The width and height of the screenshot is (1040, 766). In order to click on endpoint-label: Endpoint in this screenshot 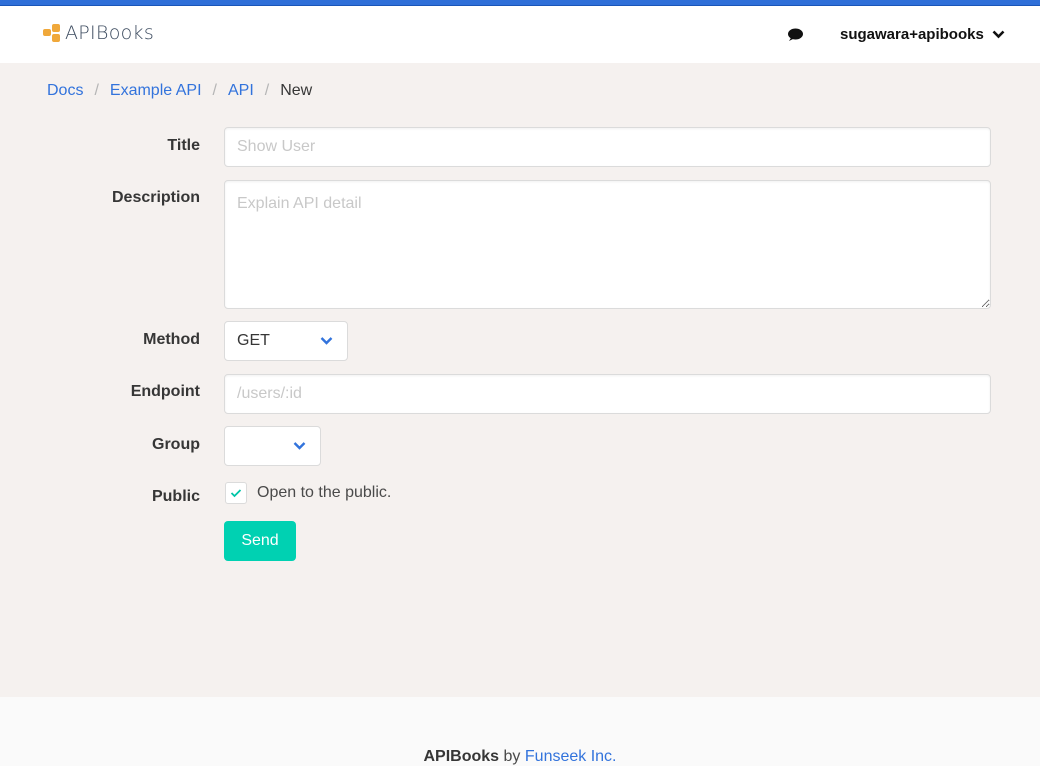, I will do `click(165, 391)`.